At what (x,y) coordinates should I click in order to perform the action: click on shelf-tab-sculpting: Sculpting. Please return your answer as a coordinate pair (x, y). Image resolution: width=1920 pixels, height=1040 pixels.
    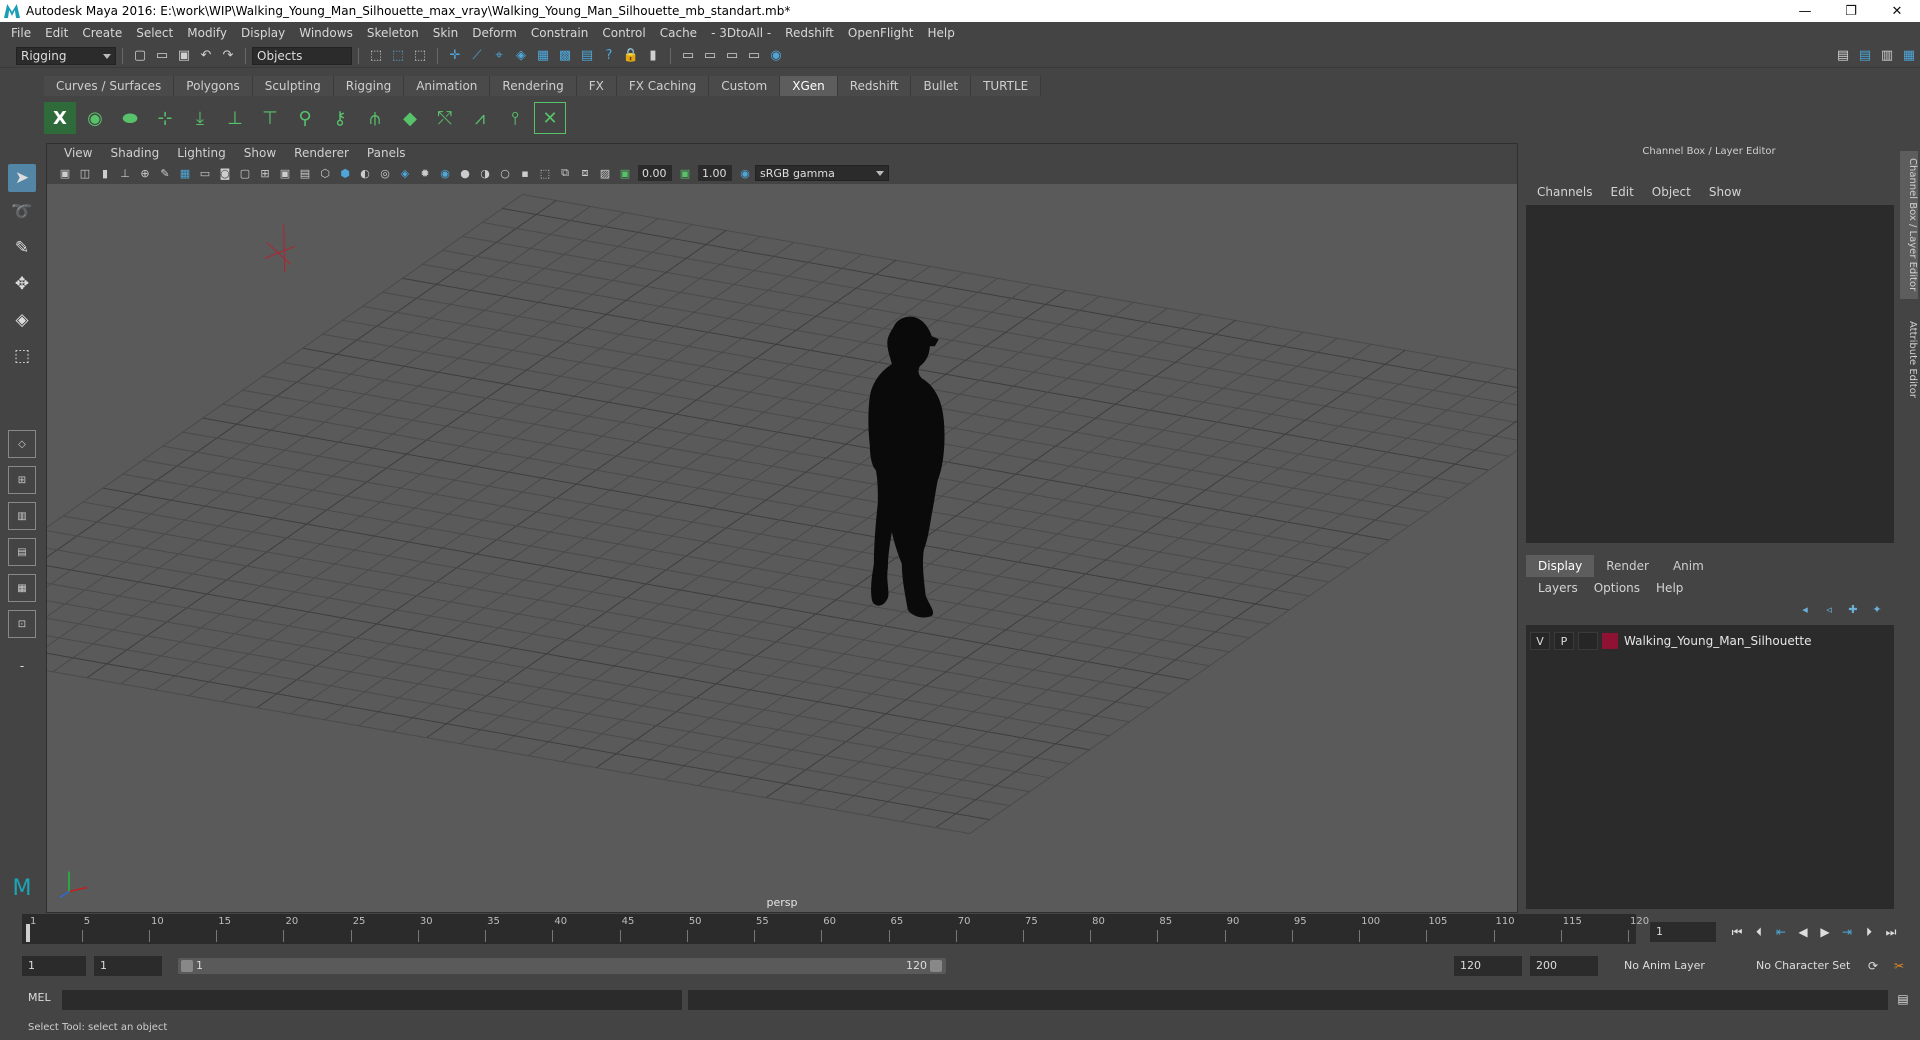
    Looking at the image, I should click on (293, 86).